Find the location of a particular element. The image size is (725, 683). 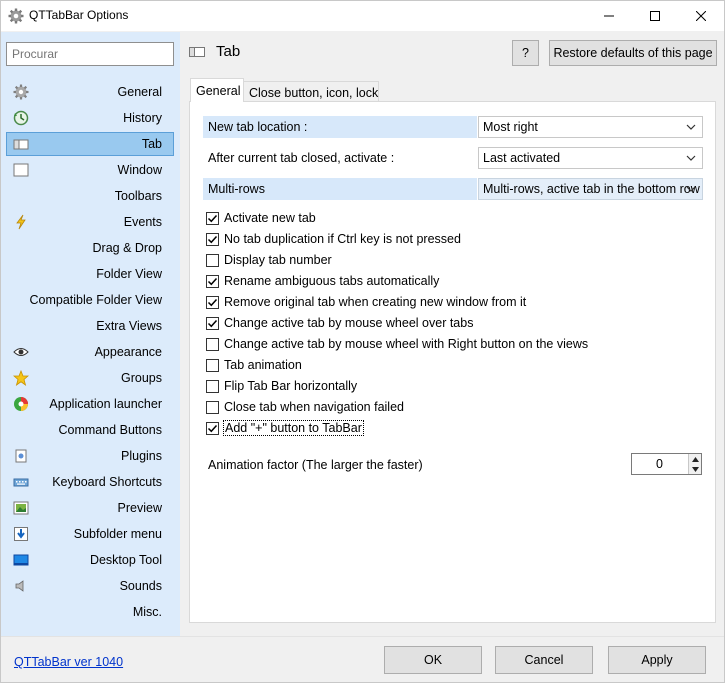

sidebar-item-desktop-tool: Desktop Tool is located at coordinates (90, 560).